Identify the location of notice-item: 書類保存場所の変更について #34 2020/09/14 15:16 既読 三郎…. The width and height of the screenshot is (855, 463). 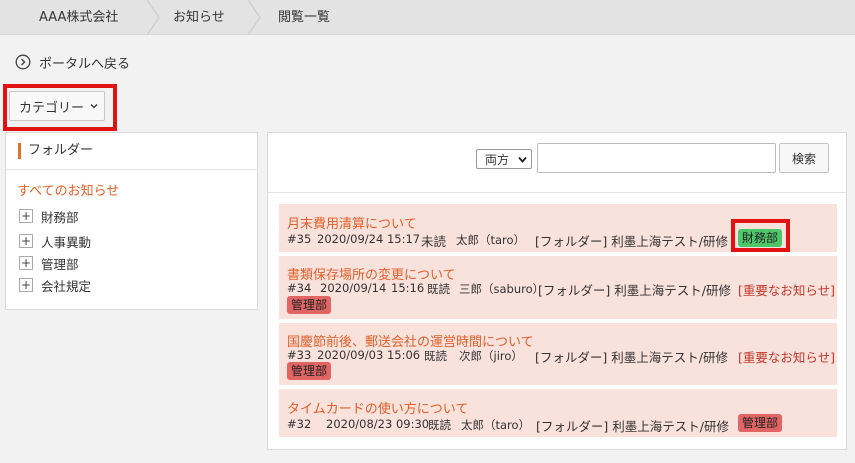
(558, 287).